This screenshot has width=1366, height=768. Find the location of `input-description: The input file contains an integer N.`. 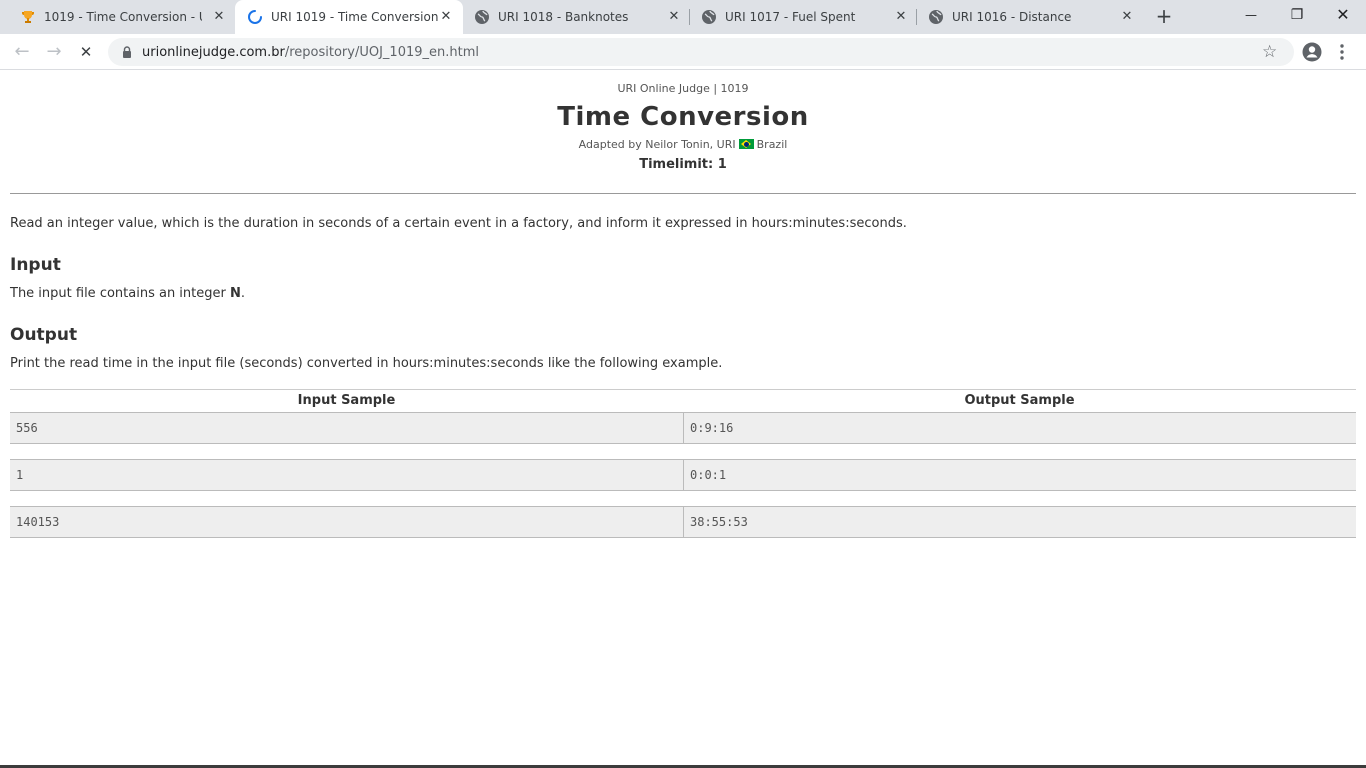

input-description: The input file contains an integer N. is located at coordinates (127, 293).